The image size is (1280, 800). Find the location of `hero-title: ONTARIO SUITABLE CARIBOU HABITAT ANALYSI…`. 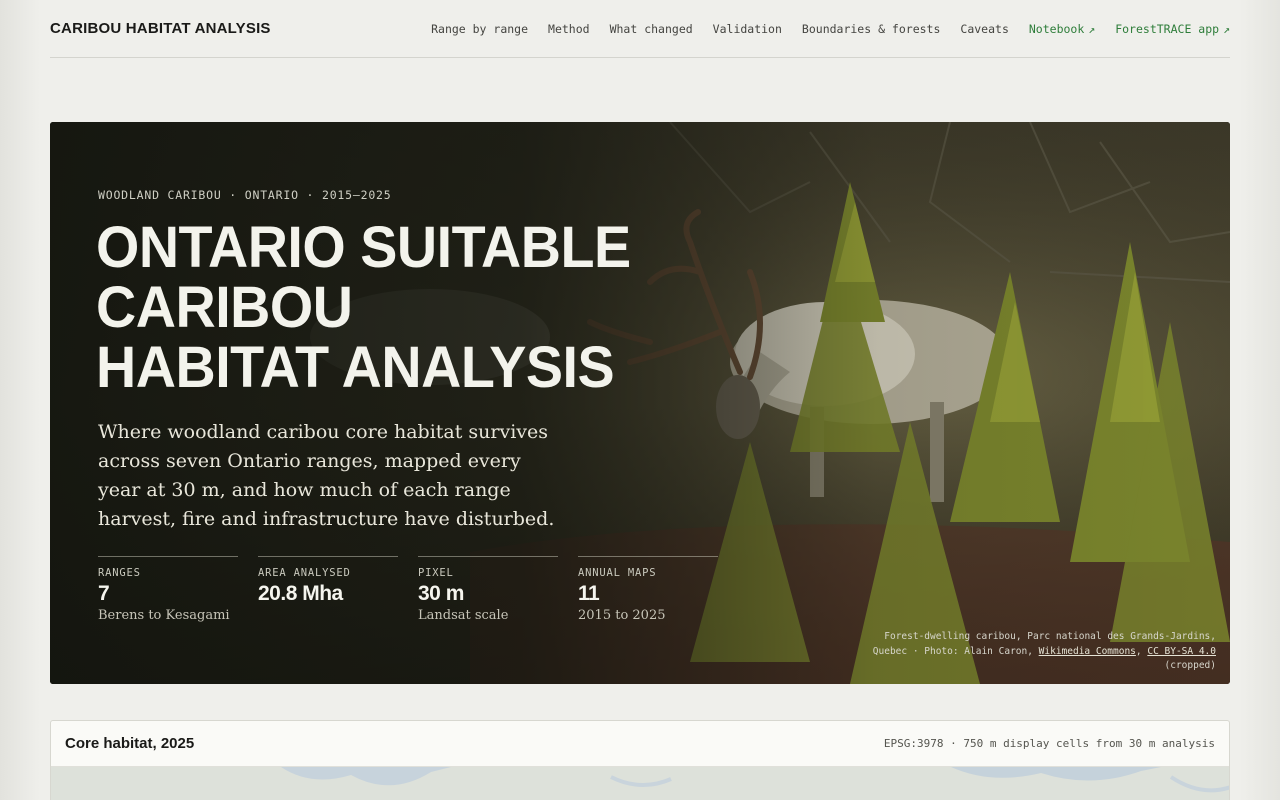

hero-title: ONTARIO SUITABLE CARIBOU HABITAT ANALYSI… is located at coordinates (384, 308).